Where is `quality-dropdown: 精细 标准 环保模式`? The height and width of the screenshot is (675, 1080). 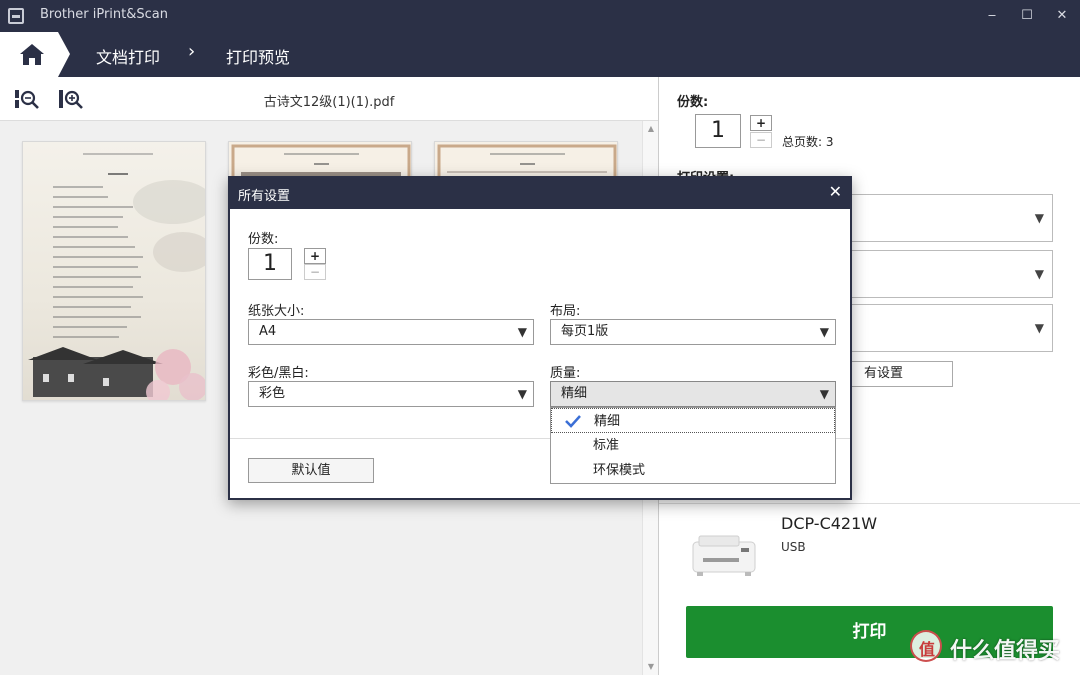 quality-dropdown: 精细 标准 环保模式 is located at coordinates (693, 445).